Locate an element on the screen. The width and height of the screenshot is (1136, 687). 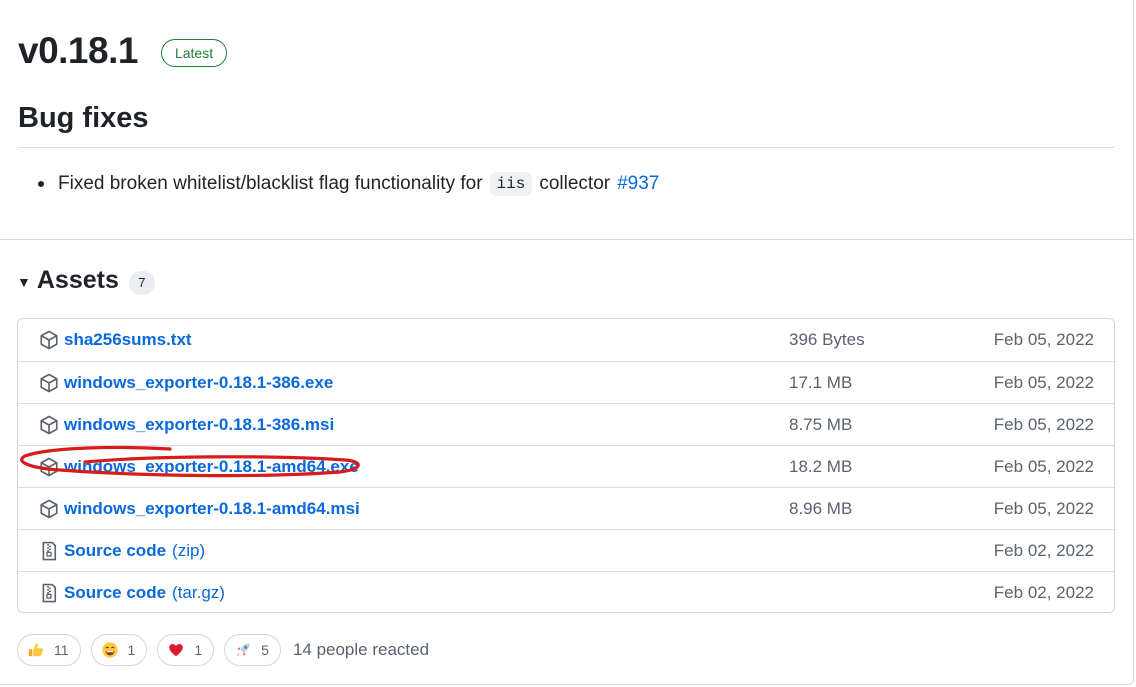
asset-name: sha256sums.txt is located at coordinates (128, 339).